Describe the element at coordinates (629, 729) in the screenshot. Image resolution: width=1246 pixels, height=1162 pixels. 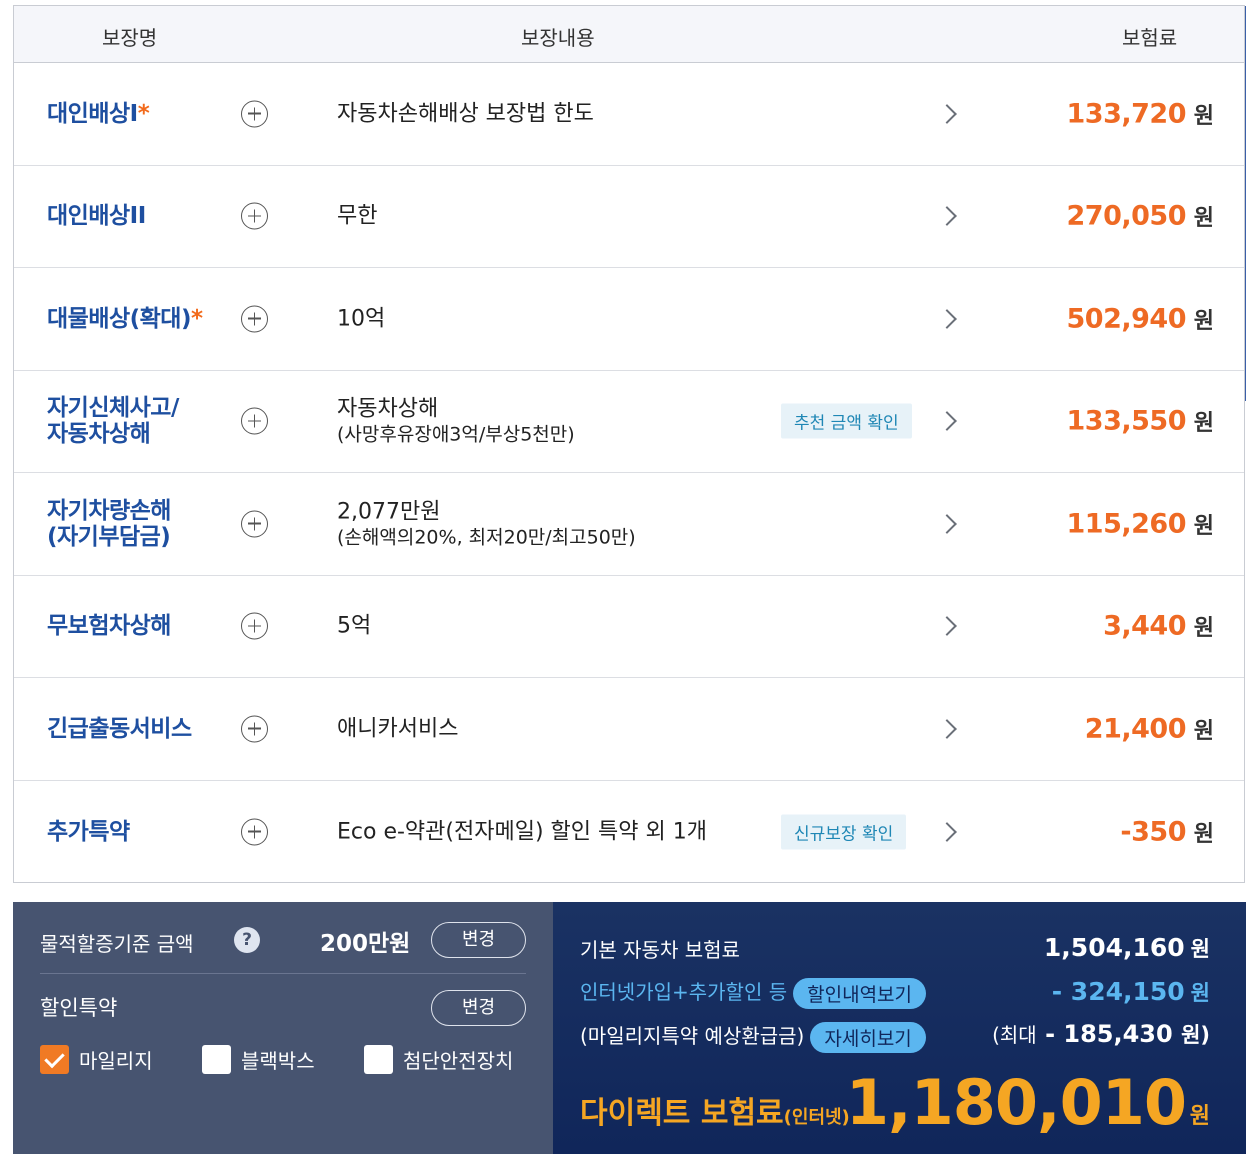
I see `table-row: 긴급출동서비스 애니카서비스 21,400 원` at that location.